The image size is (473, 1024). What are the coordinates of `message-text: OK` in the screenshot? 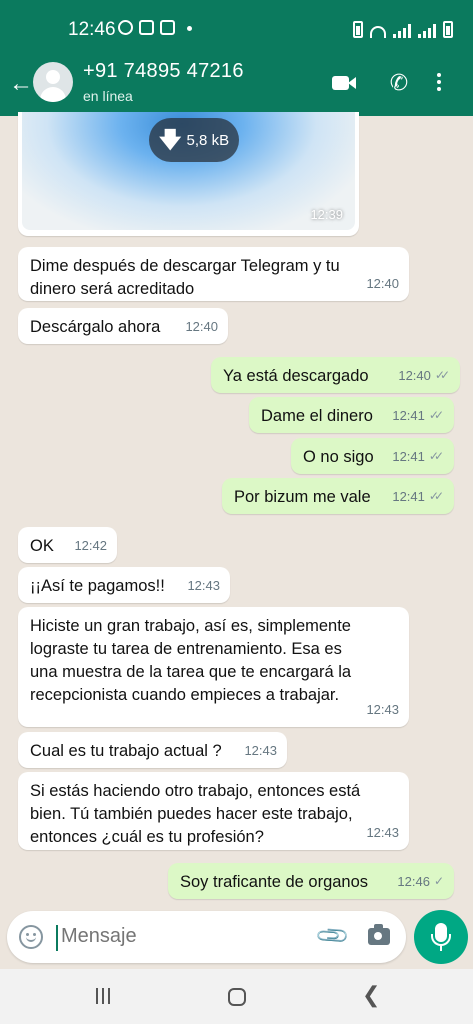 It's located at (42, 546).